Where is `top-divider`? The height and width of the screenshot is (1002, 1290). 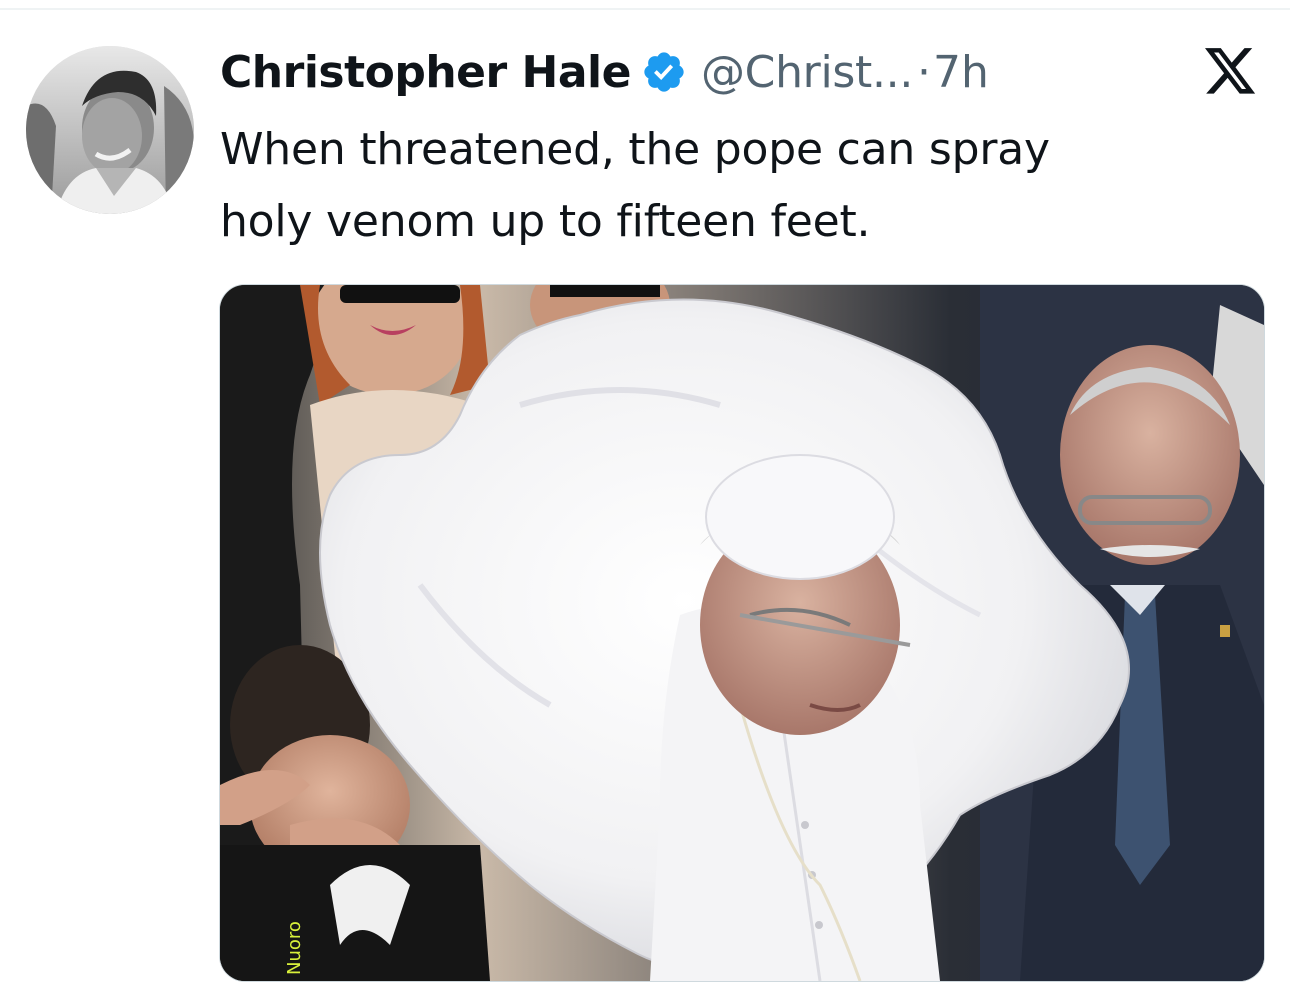
top-divider is located at coordinates (645, 9).